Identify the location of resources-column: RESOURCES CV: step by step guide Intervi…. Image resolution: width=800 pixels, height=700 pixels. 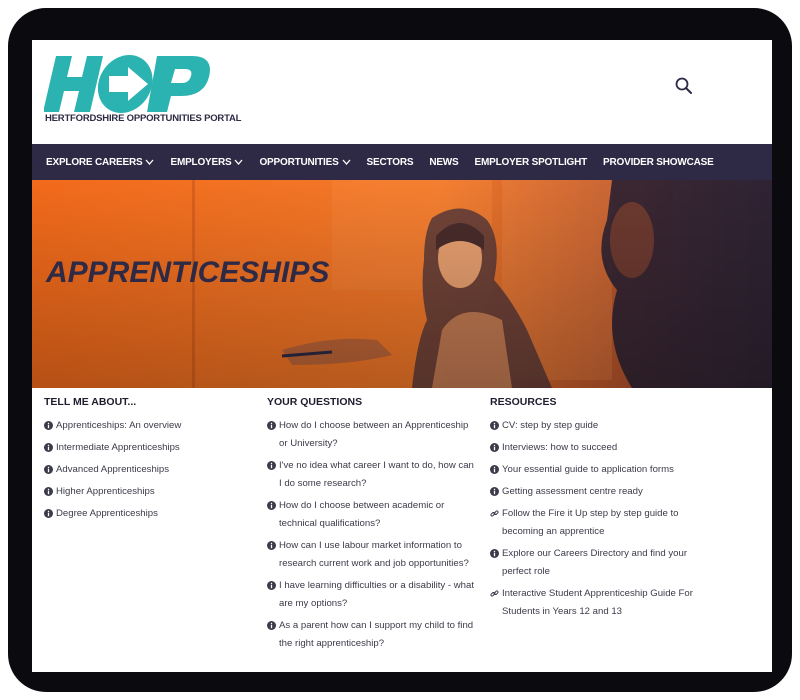
(600, 510).